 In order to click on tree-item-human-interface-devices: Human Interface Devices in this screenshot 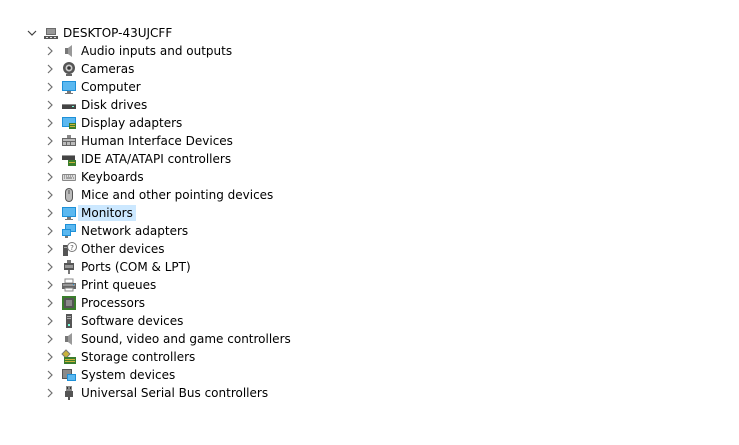, I will do `click(139, 141)`.